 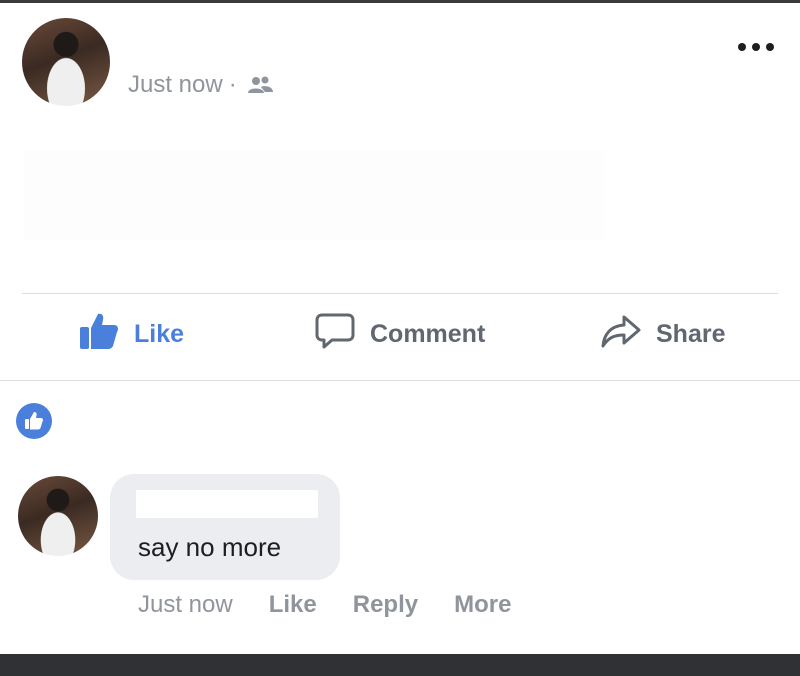 I want to click on reaction-like-badge, so click(x=34, y=421).